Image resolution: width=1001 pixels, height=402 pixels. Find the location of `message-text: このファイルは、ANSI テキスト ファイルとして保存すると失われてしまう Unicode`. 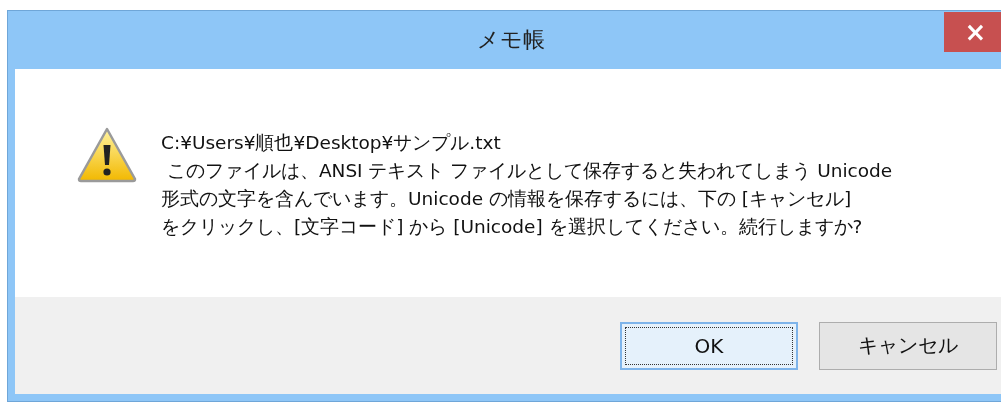

message-text: このファイルは、ANSI テキスト ファイルとして保存すると失われてしまう Unicode is located at coordinates (529, 171).